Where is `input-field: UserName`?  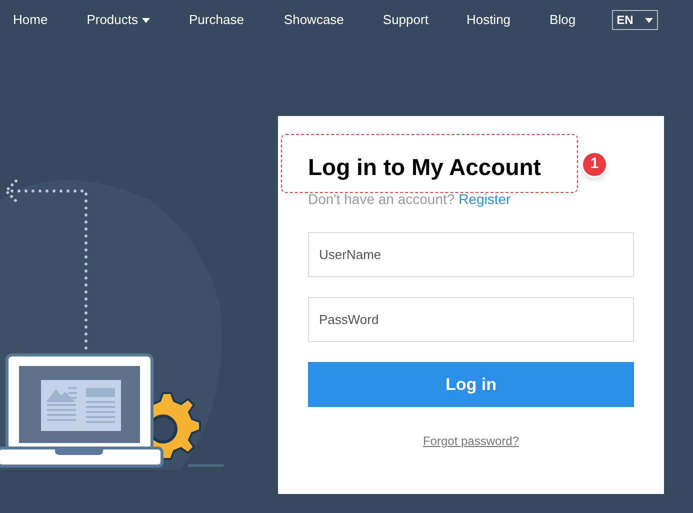
input-field: UserName is located at coordinates (471, 254).